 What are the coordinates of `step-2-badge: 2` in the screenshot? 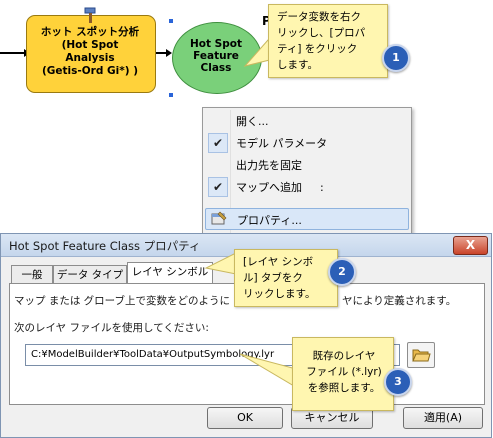 It's located at (342, 272).